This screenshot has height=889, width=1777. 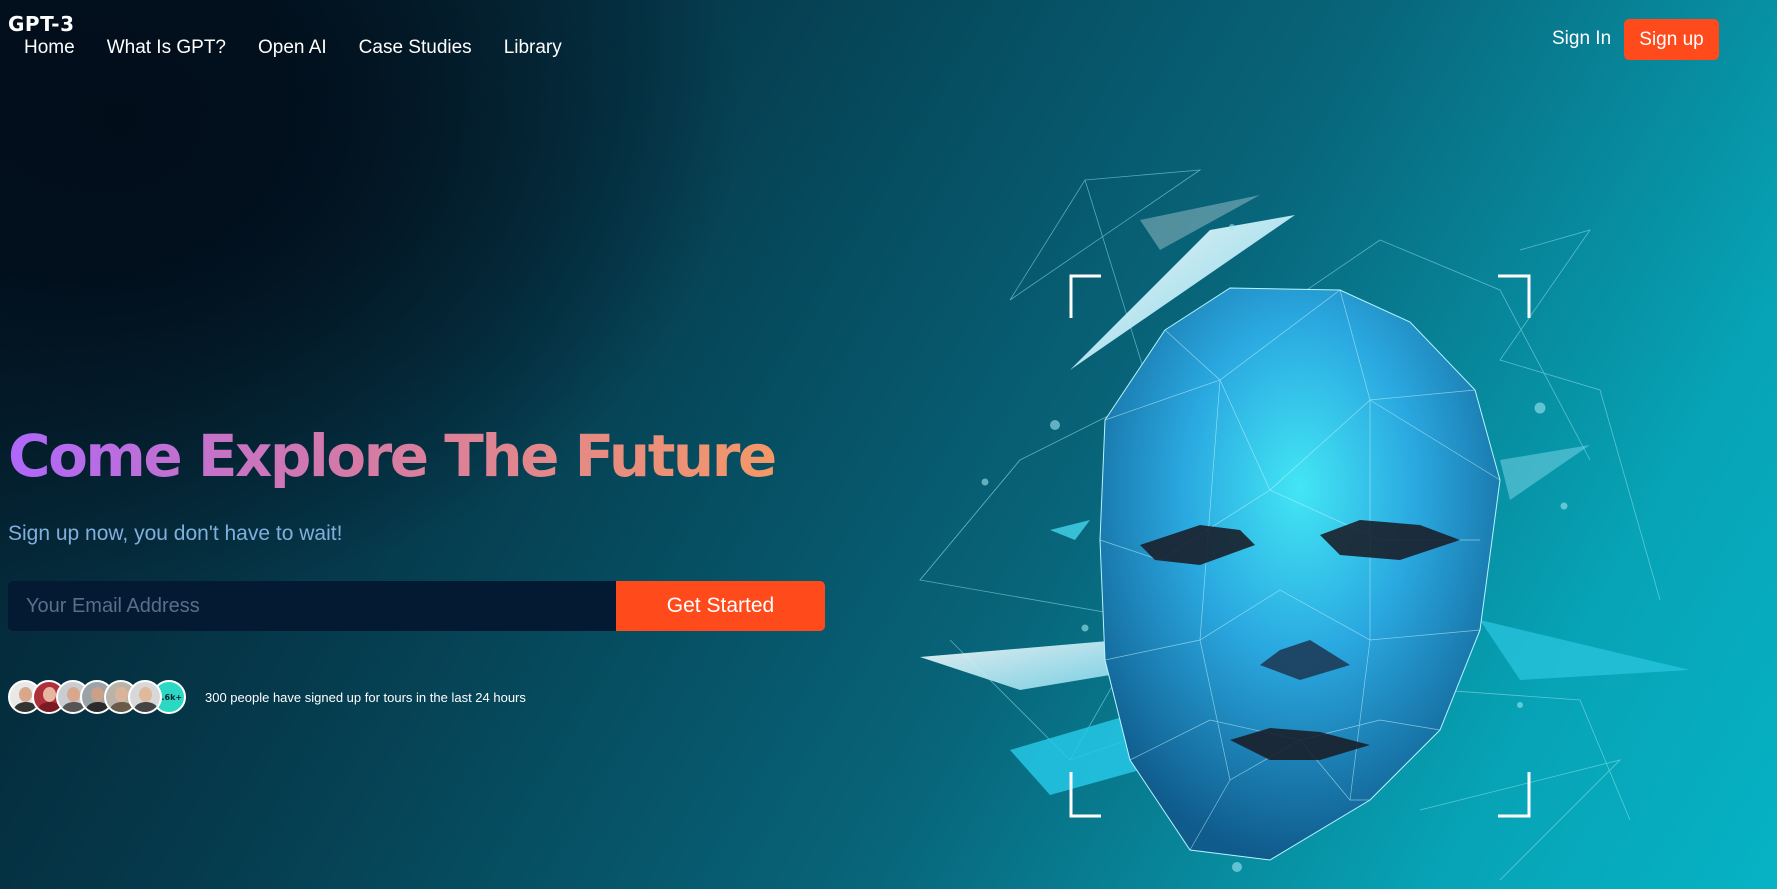 What do you see at coordinates (392, 456) in the screenshot?
I see `hero-headline: Come Explore The Future` at bounding box center [392, 456].